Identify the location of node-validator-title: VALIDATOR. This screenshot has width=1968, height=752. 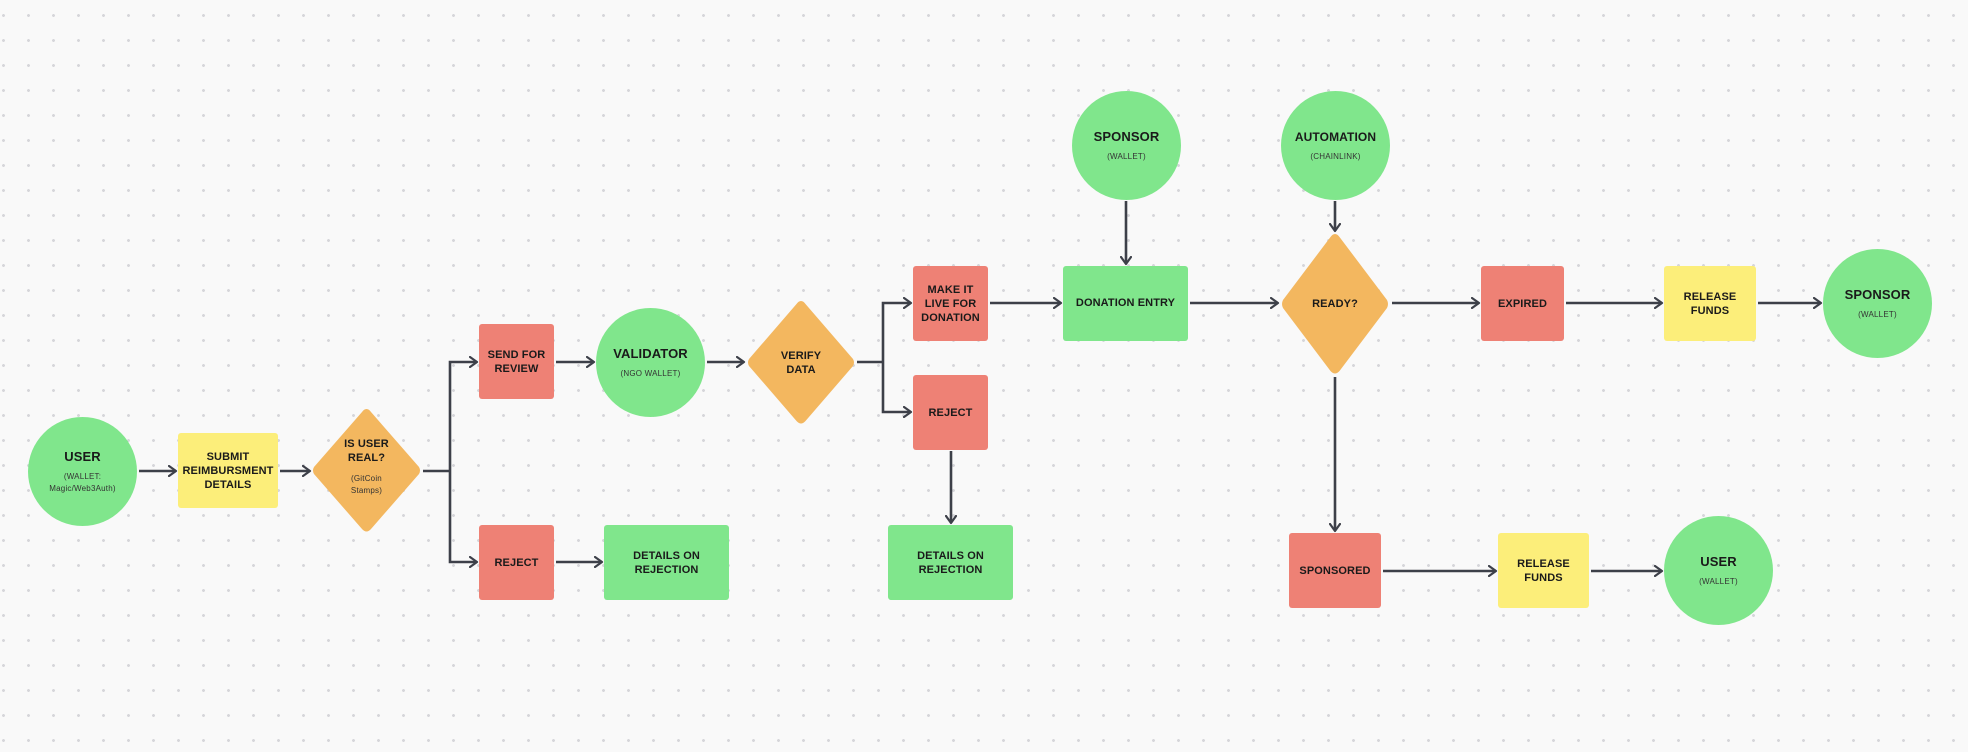
(650, 353).